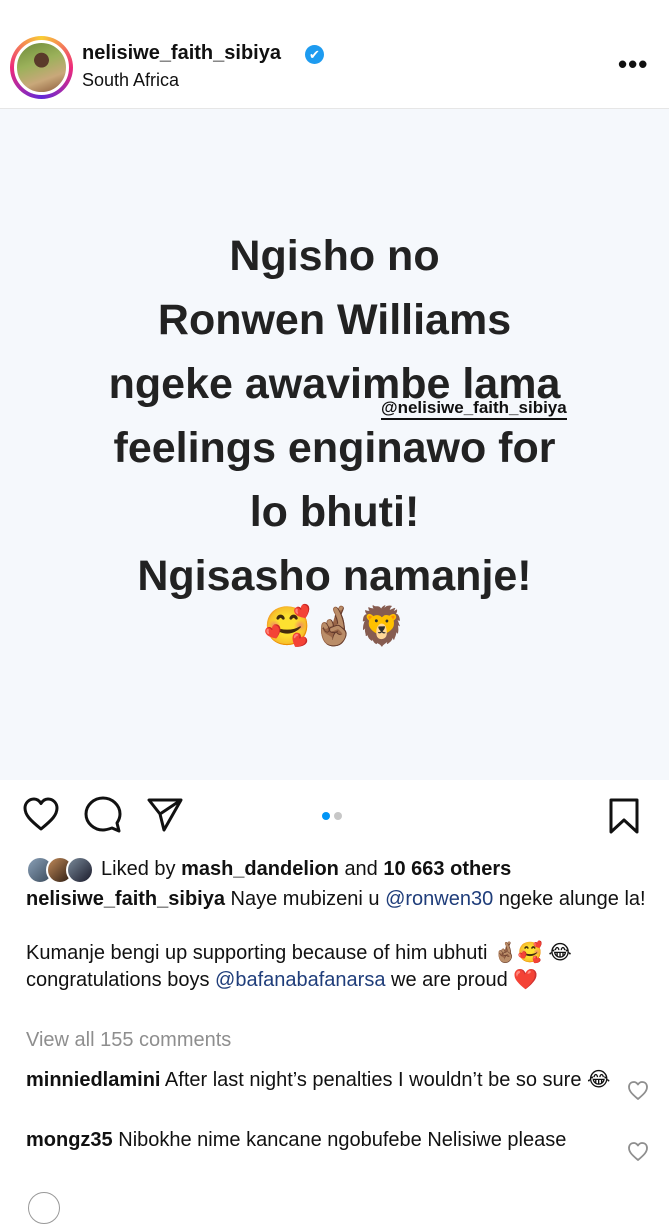 The height and width of the screenshot is (1224, 669). I want to click on post-text-line: Ronwen Williams, so click(334, 320).